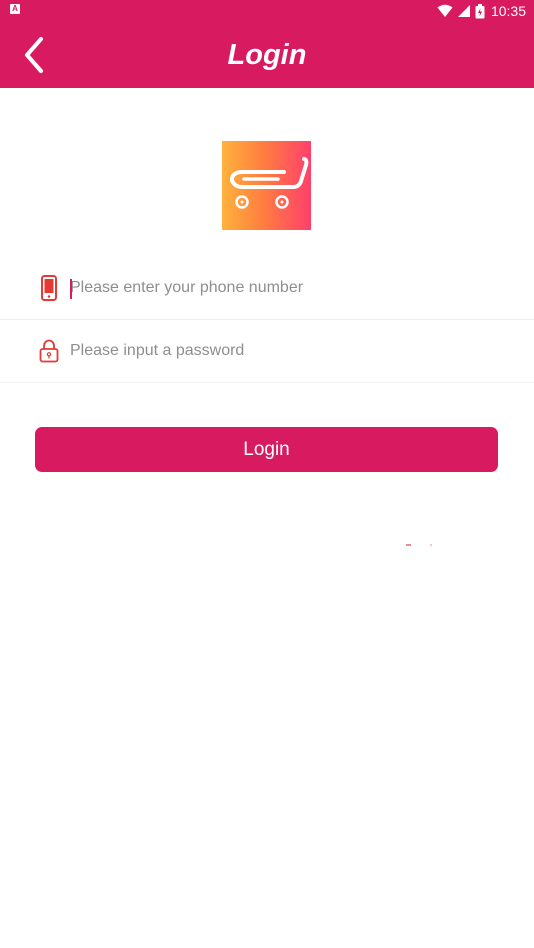 This screenshot has height=948, width=534. Describe the element at coordinates (267, 11) in the screenshot. I see `status-bar: A 10:35` at that location.